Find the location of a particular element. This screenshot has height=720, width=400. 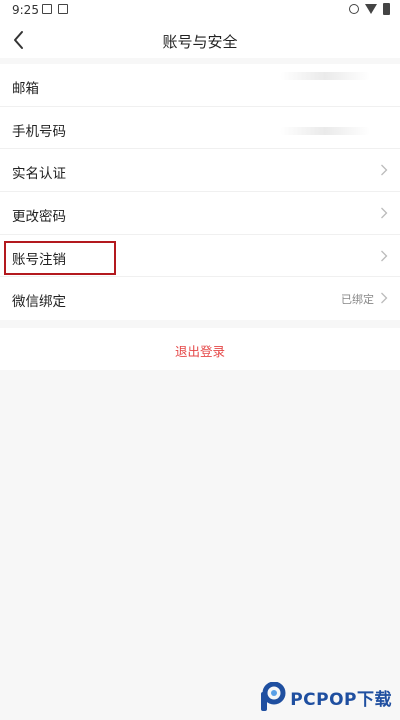

settings-item-label: 更改密码 is located at coordinates (39, 217).